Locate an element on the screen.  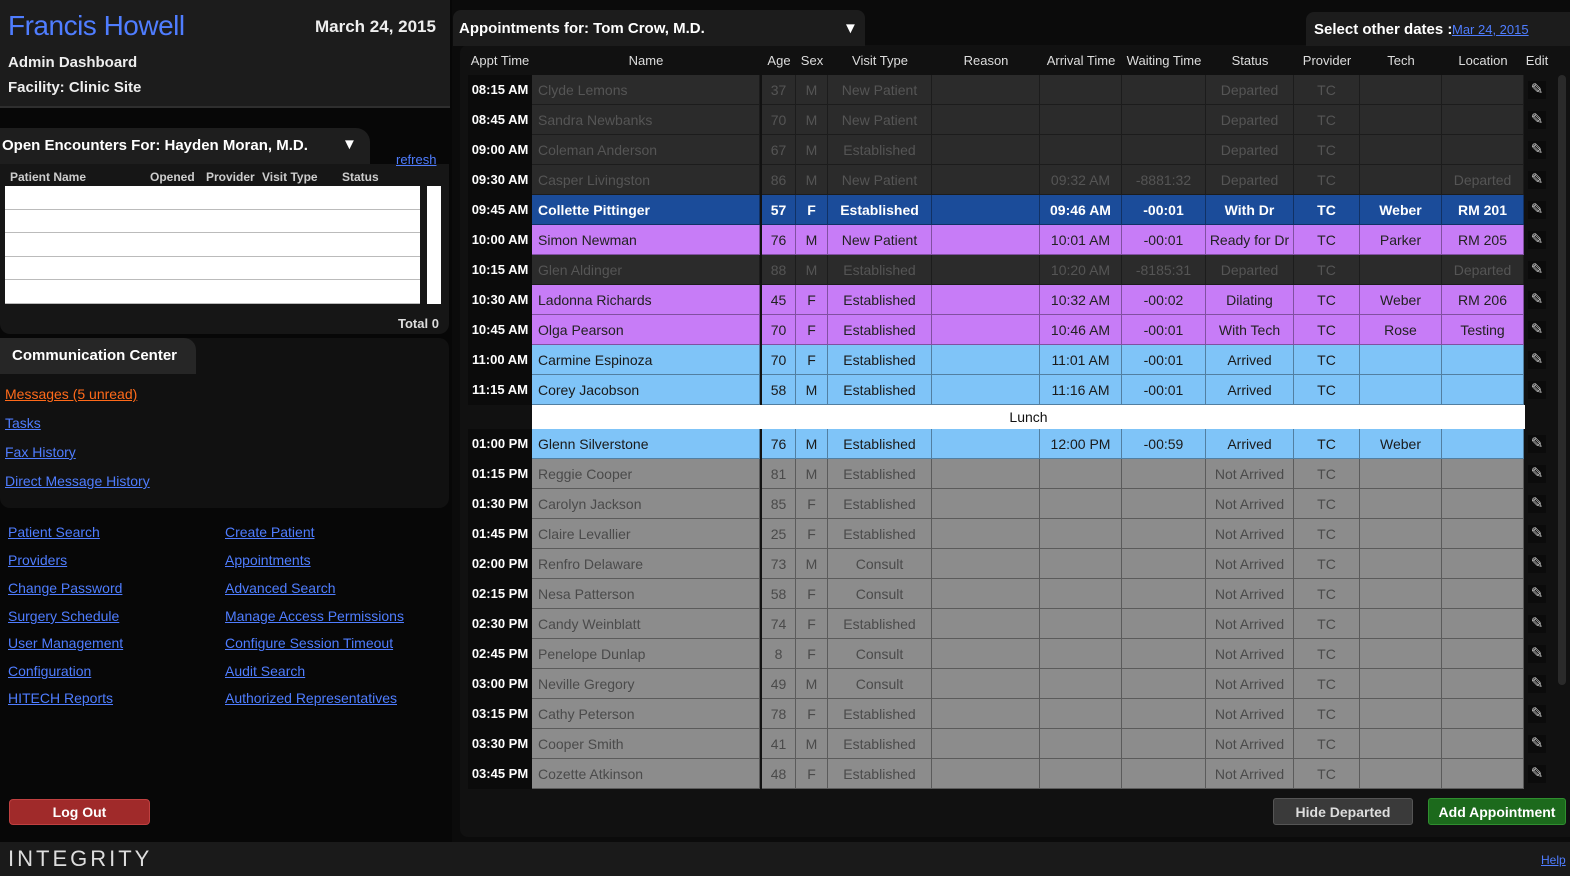
logout-button: Log Out is located at coordinates (79, 812).